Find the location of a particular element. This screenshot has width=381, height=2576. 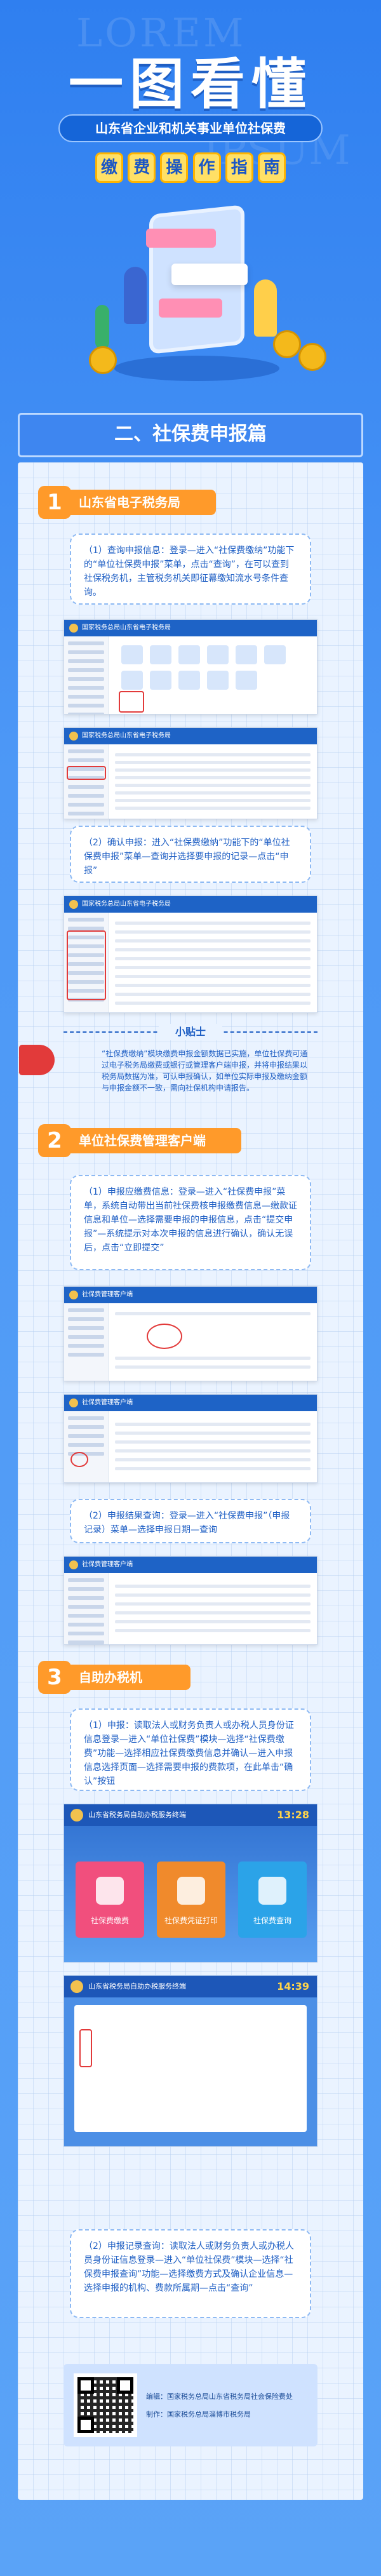

kiosk-time: 14:39 is located at coordinates (293, 1986).